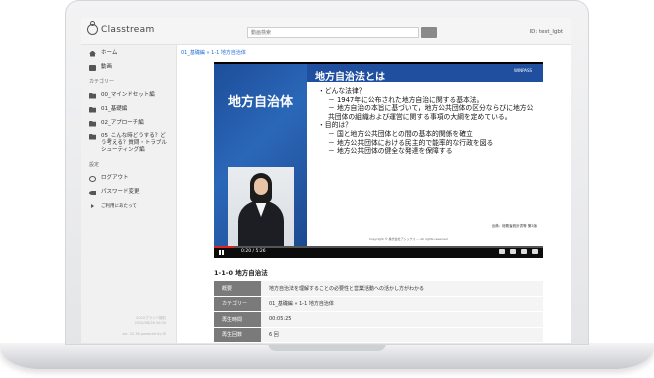  I want to click on info-value: 地方自治法を理解することの必要性と営業活動への活かし方がわかる, so click(402, 289).